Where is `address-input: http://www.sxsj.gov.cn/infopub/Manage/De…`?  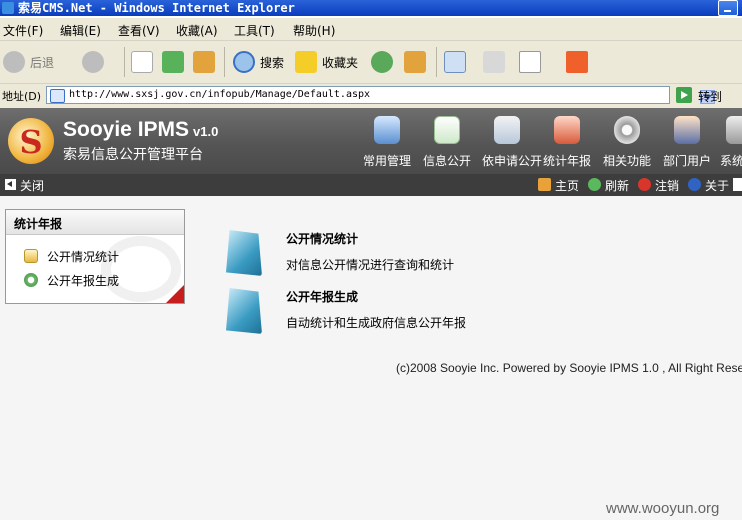 address-input: http://www.sxsj.gov.cn/infopub/Manage/De… is located at coordinates (380, 95).